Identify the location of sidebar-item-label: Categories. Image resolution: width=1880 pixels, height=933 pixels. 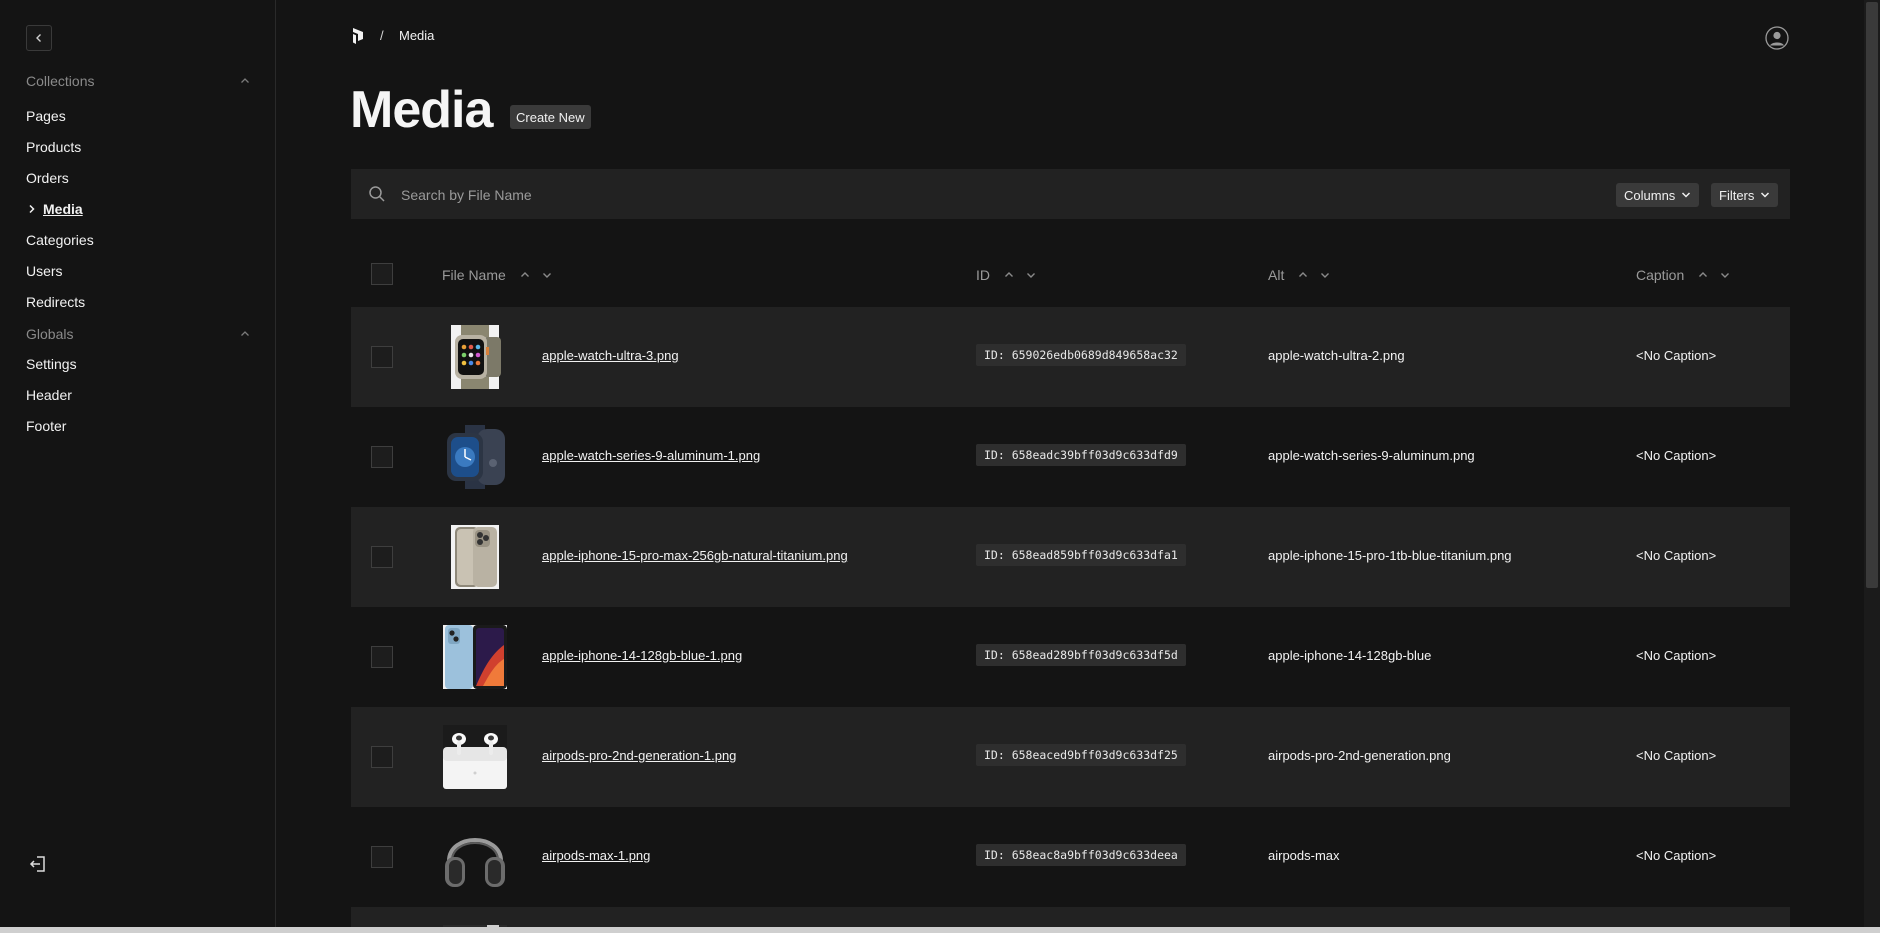
(60, 239).